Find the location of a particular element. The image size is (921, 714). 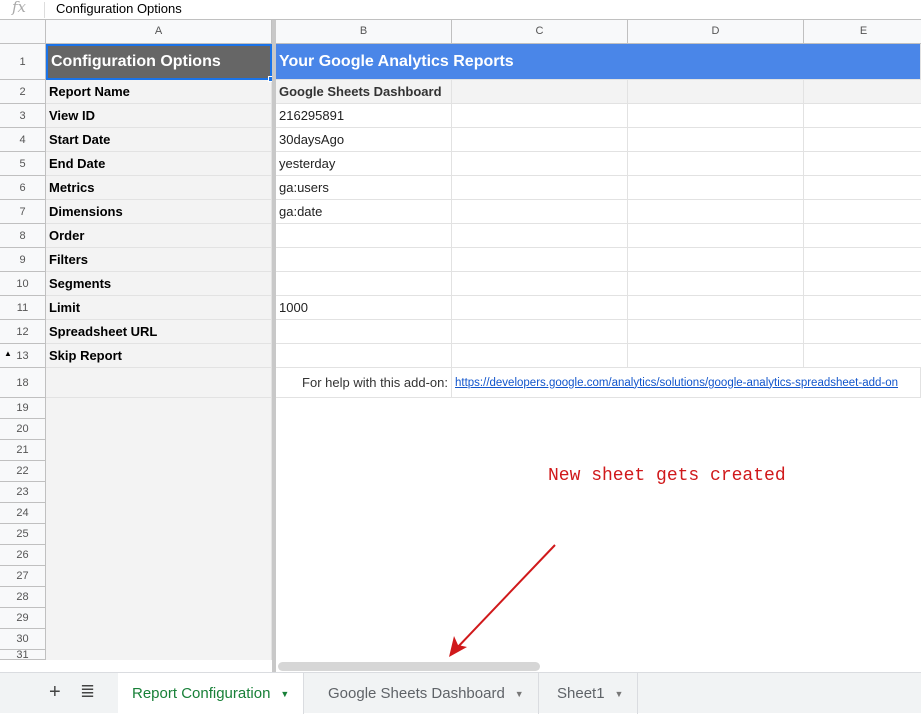

tab-label: Google Sheets Dashboard is located at coordinates (416, 693).